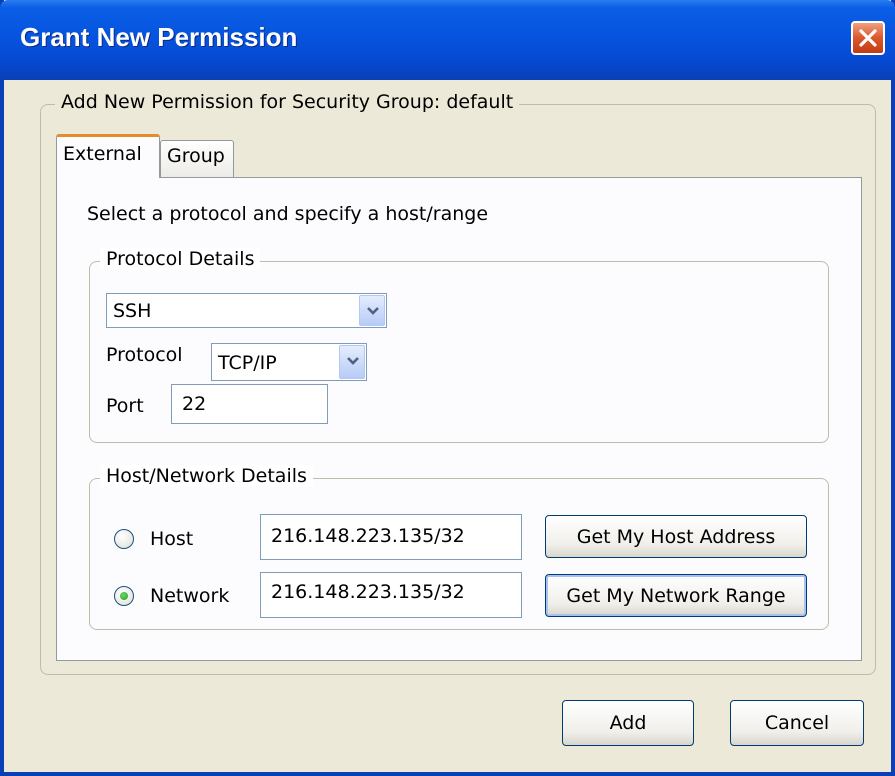 This screenshot has height=776, width=895. I want to click on protocol-select-arrow, so click(352, 362).